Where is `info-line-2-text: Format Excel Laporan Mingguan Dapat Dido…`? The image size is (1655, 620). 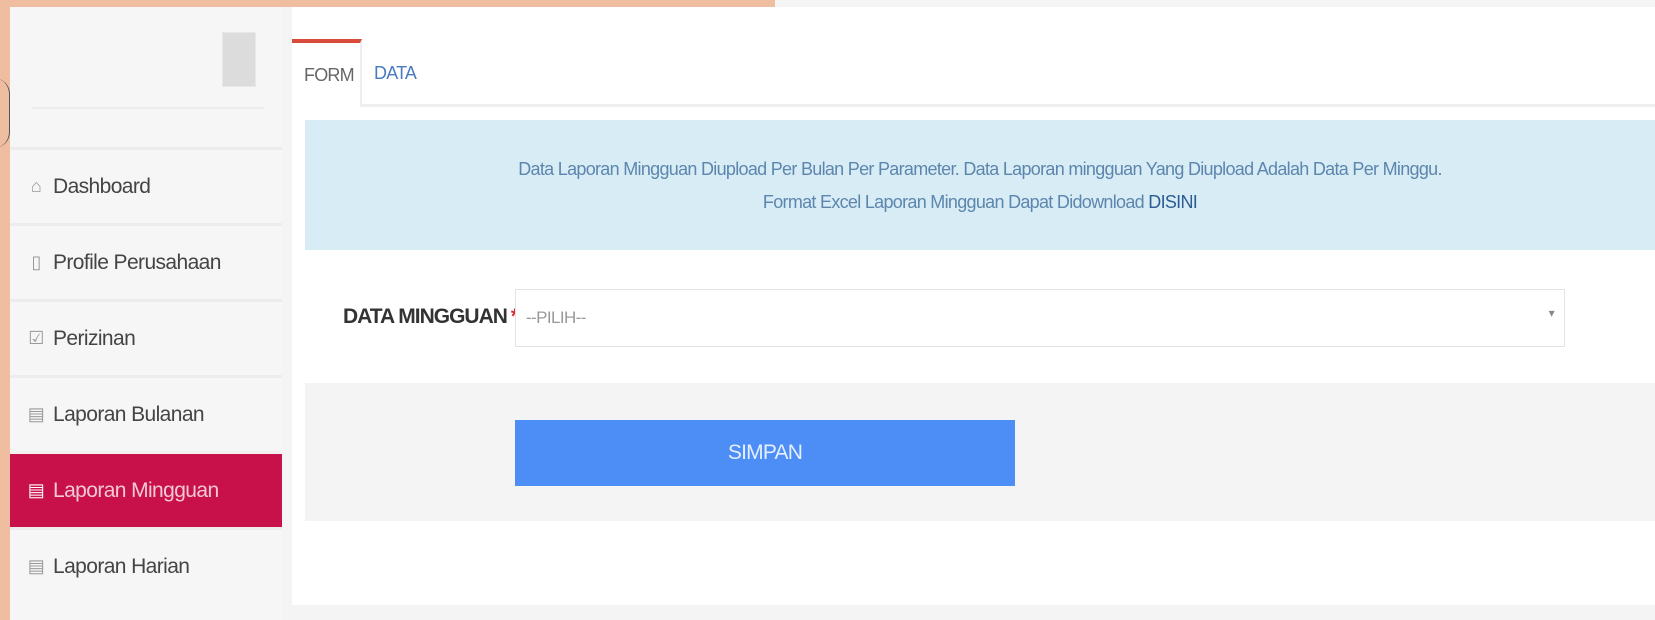 info-line-2-text: Format Excel Laporan Mingguan Dapat Dido… is located at coordinates (955, 202).